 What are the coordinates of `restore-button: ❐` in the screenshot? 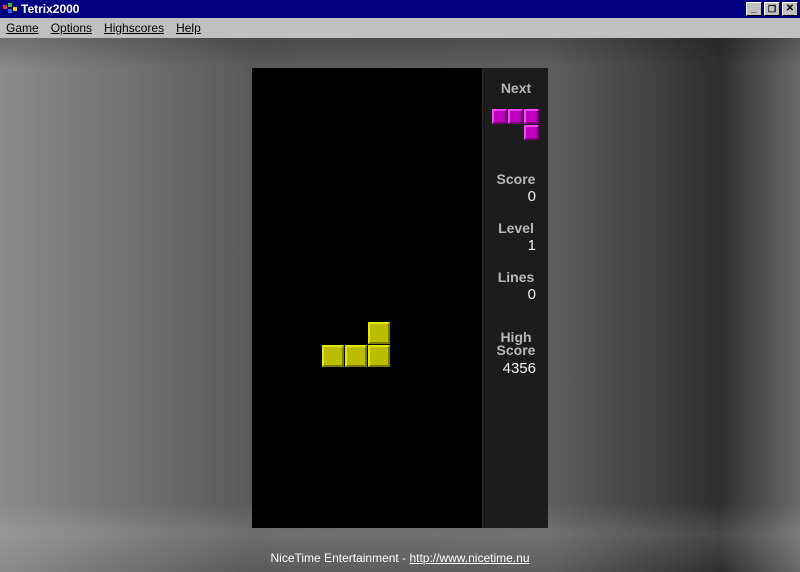 It's located at (772, 9).